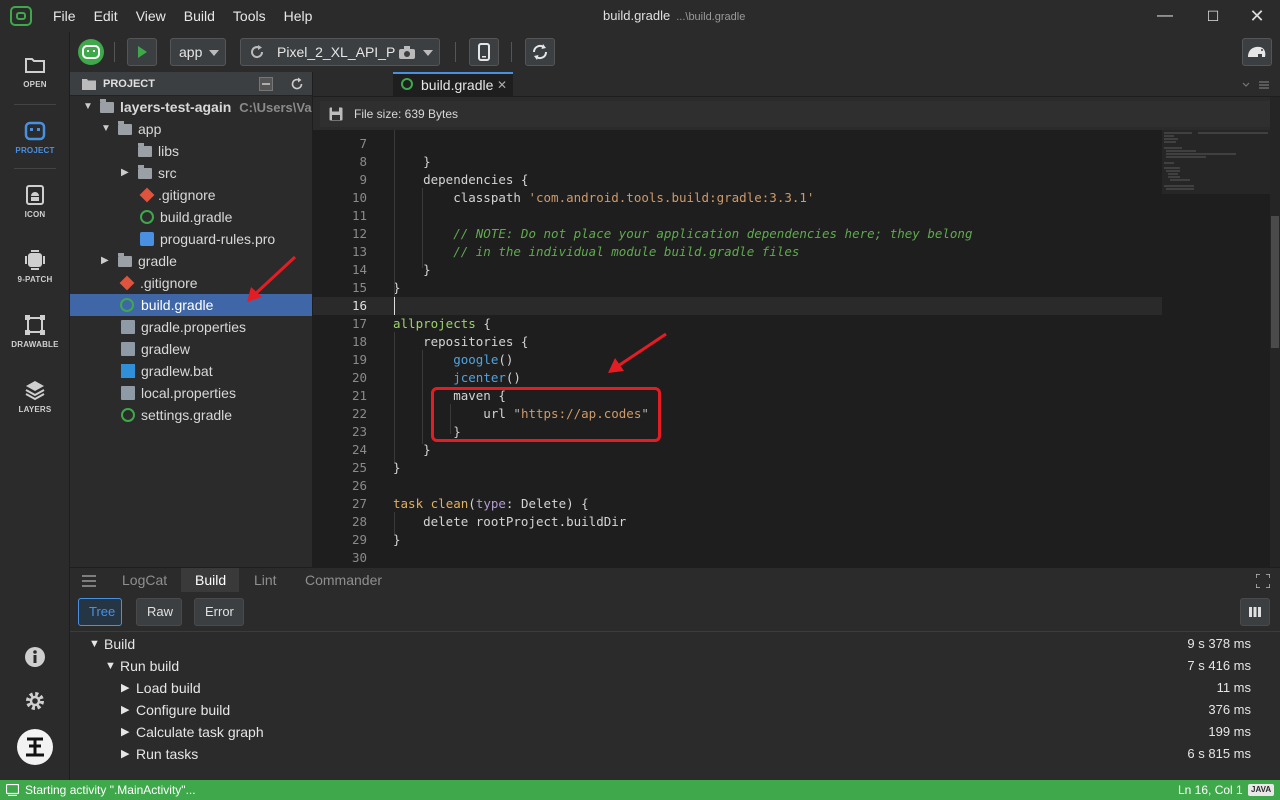 The height and width of the screenshot is (800, 1280). Describe the element at coordinates (737, 288) in the screenshot. I see `code-line: 15}` at that location.